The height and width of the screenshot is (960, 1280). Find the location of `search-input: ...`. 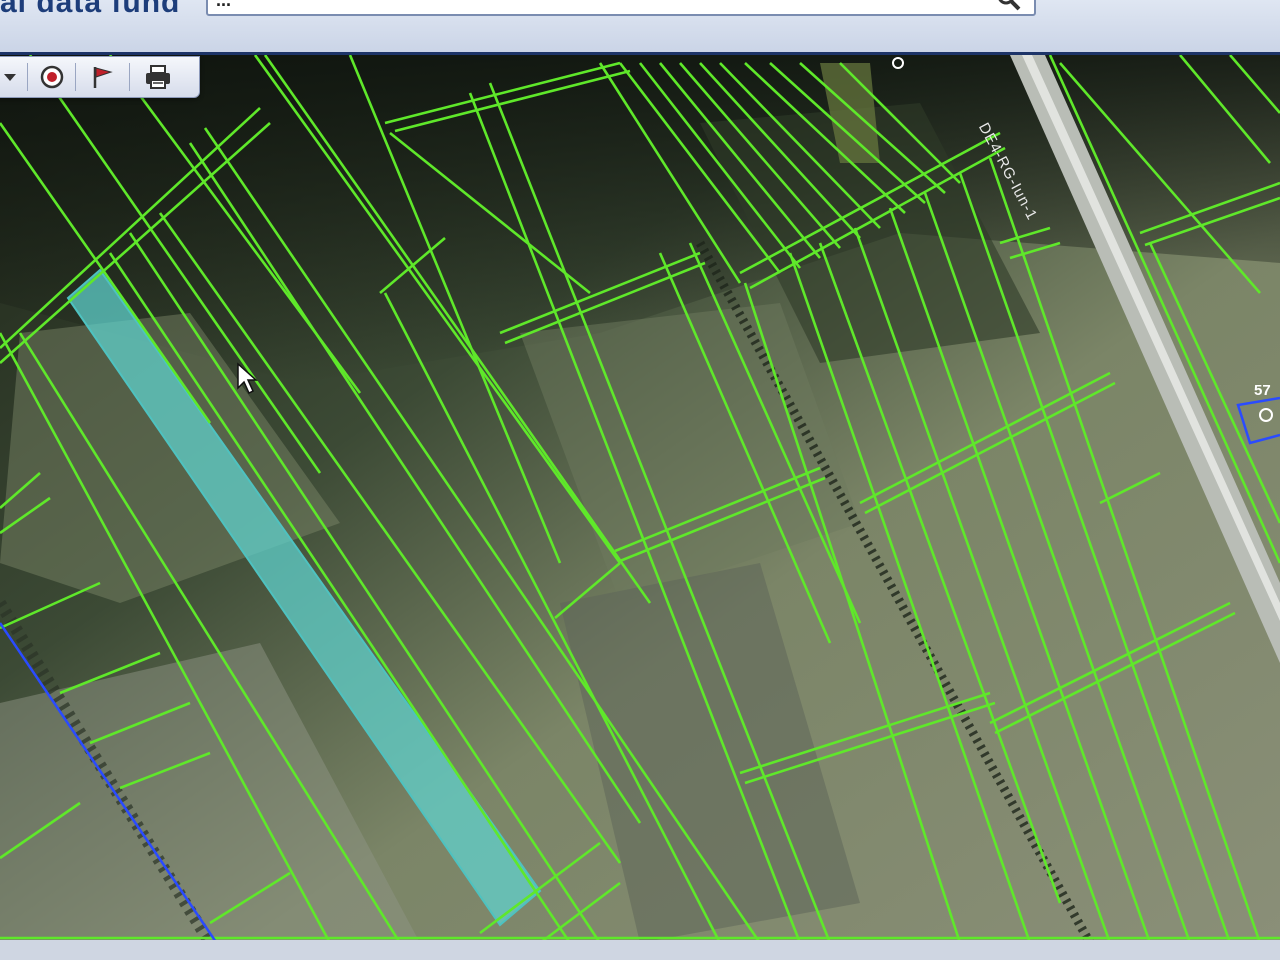

search-input: ... is located at coordinates (621, 8).